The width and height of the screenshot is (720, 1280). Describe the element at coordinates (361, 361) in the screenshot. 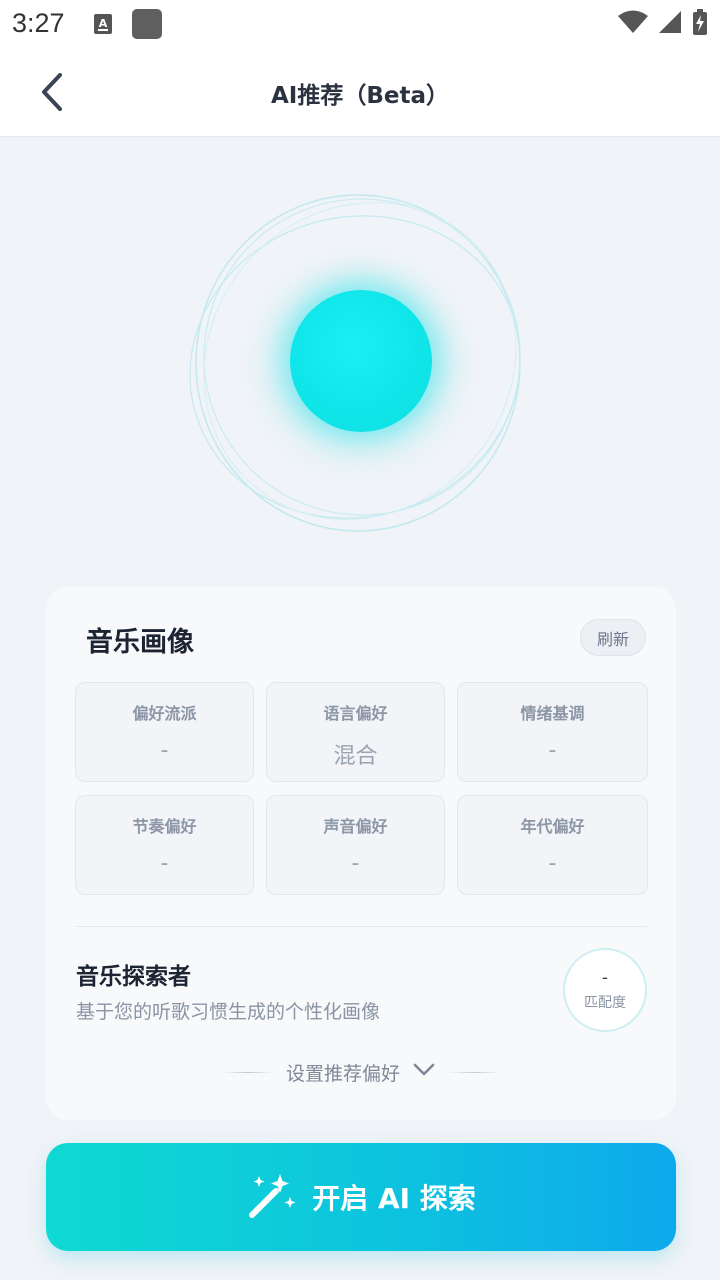

I see `orb-core` at that location.